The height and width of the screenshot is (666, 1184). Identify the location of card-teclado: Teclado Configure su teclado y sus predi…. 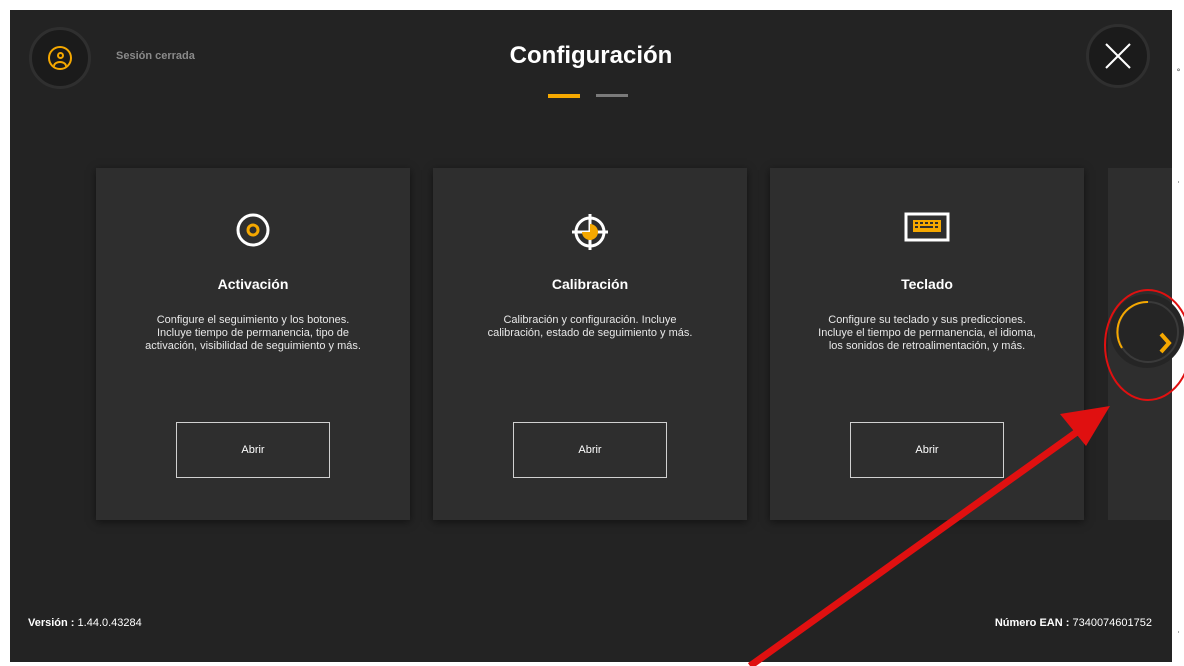
(927, 344).